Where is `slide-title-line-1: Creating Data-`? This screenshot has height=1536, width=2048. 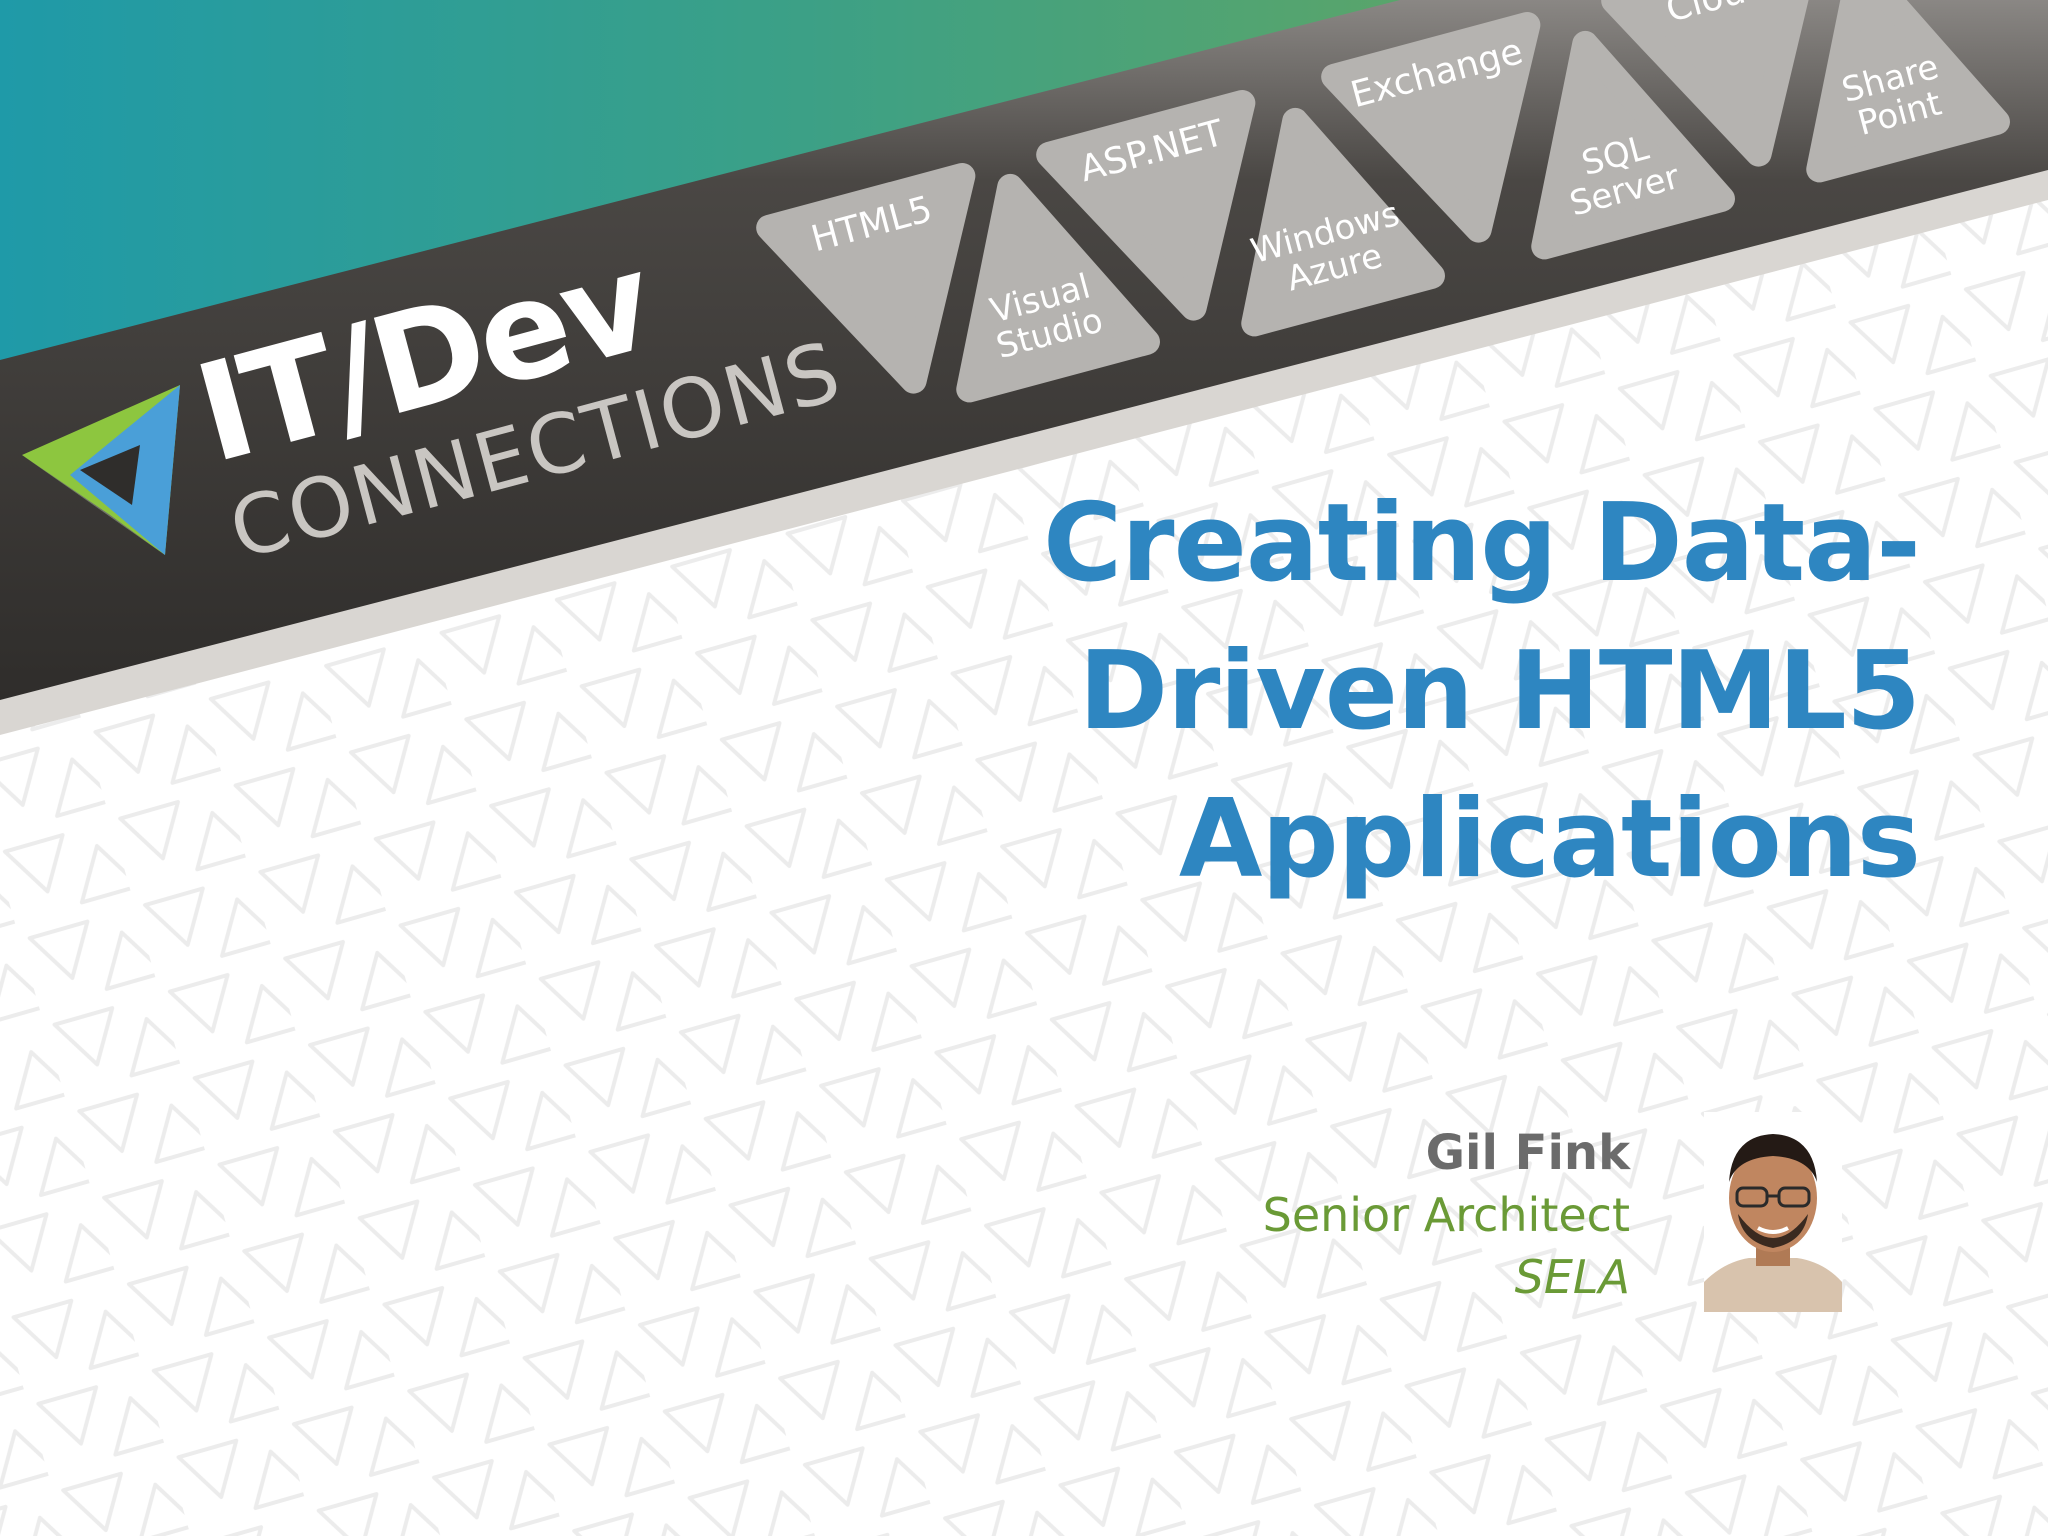 slide-title-line-1: Creating Data- is located at coordinates (1482, 543).